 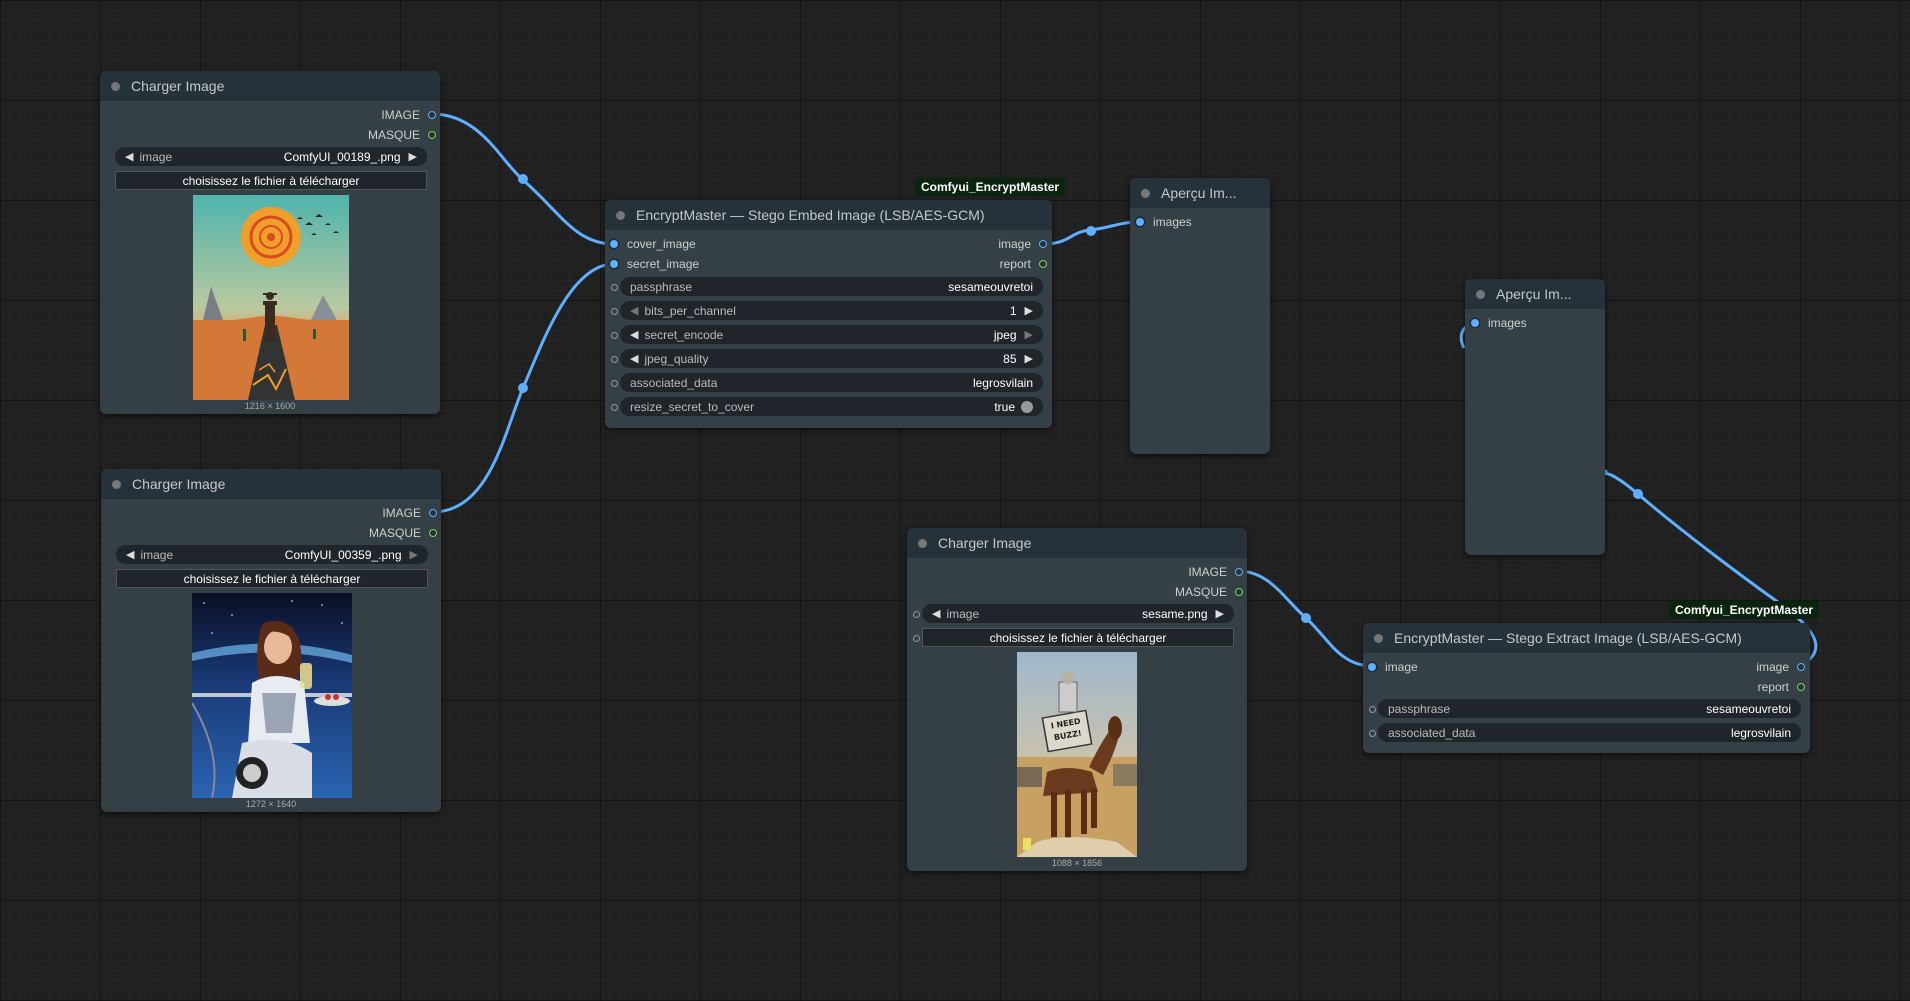 I want to click on wire-embed-to-preview1, so click(x=1091, y=233).